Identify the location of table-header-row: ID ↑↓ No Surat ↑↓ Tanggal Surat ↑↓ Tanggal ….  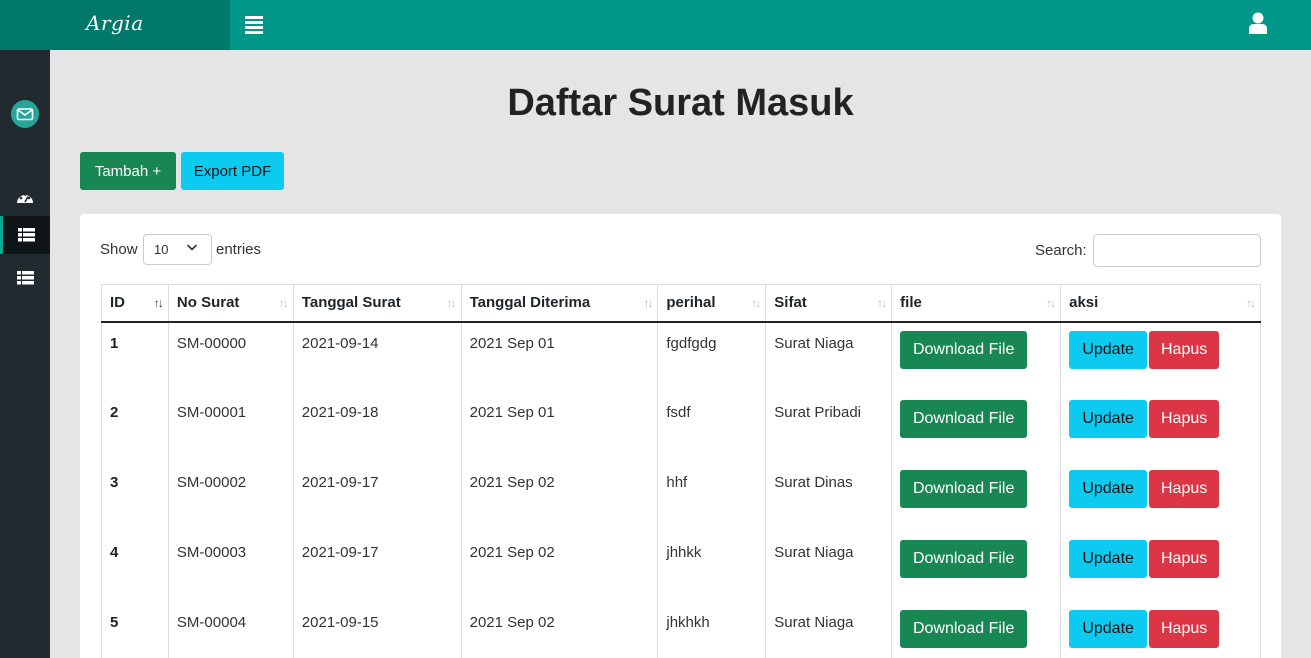
(681, 303).